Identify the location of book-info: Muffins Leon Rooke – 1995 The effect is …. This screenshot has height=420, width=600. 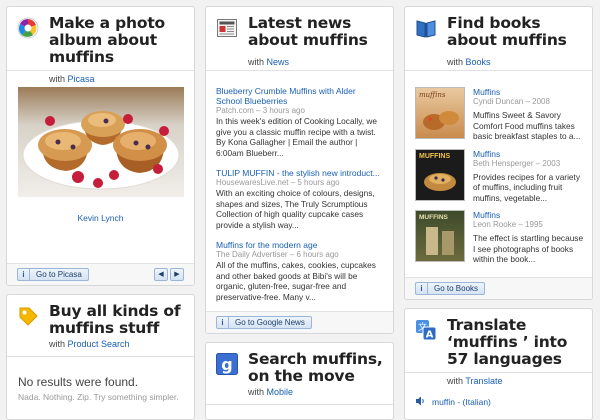
(529, 237).